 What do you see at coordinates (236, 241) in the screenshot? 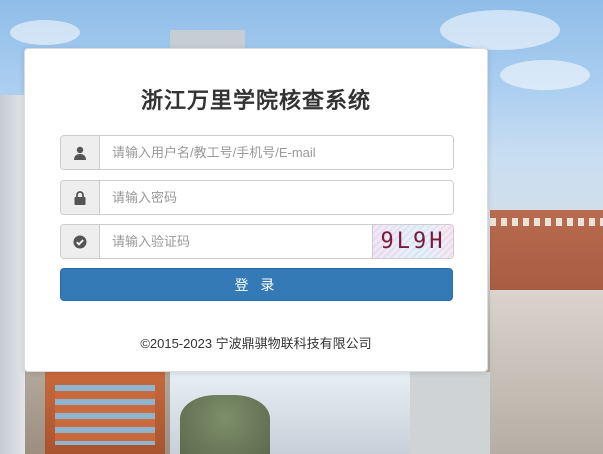
I see `captcha-input` at bounding box center [236, 241].